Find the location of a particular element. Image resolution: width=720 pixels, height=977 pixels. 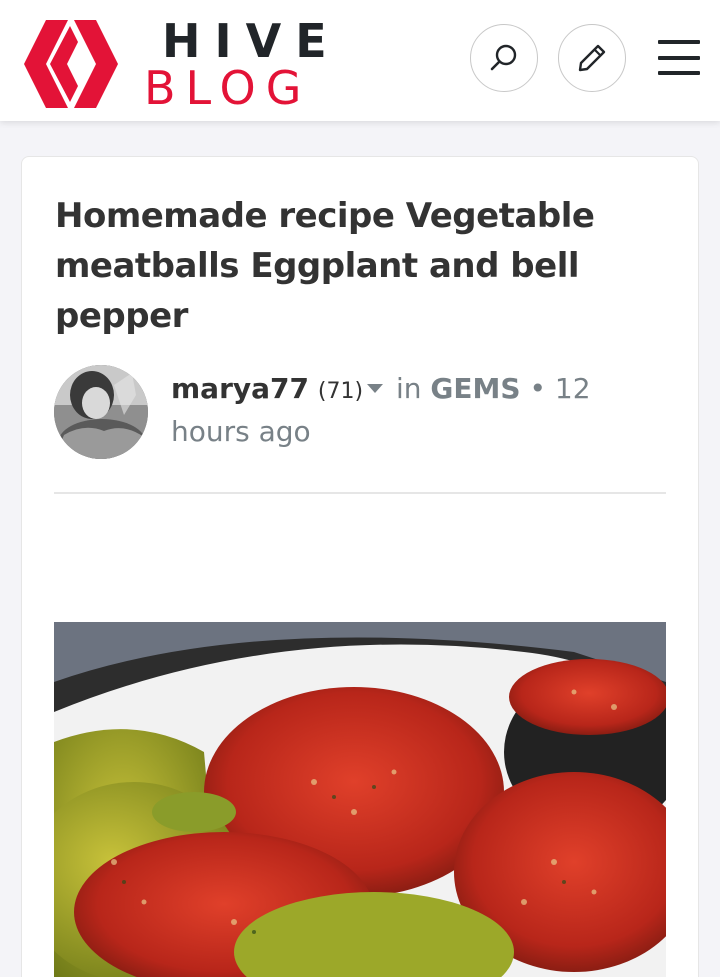

hive-blog-logo: HIVE BLOG is located at coordinates (175, 66).